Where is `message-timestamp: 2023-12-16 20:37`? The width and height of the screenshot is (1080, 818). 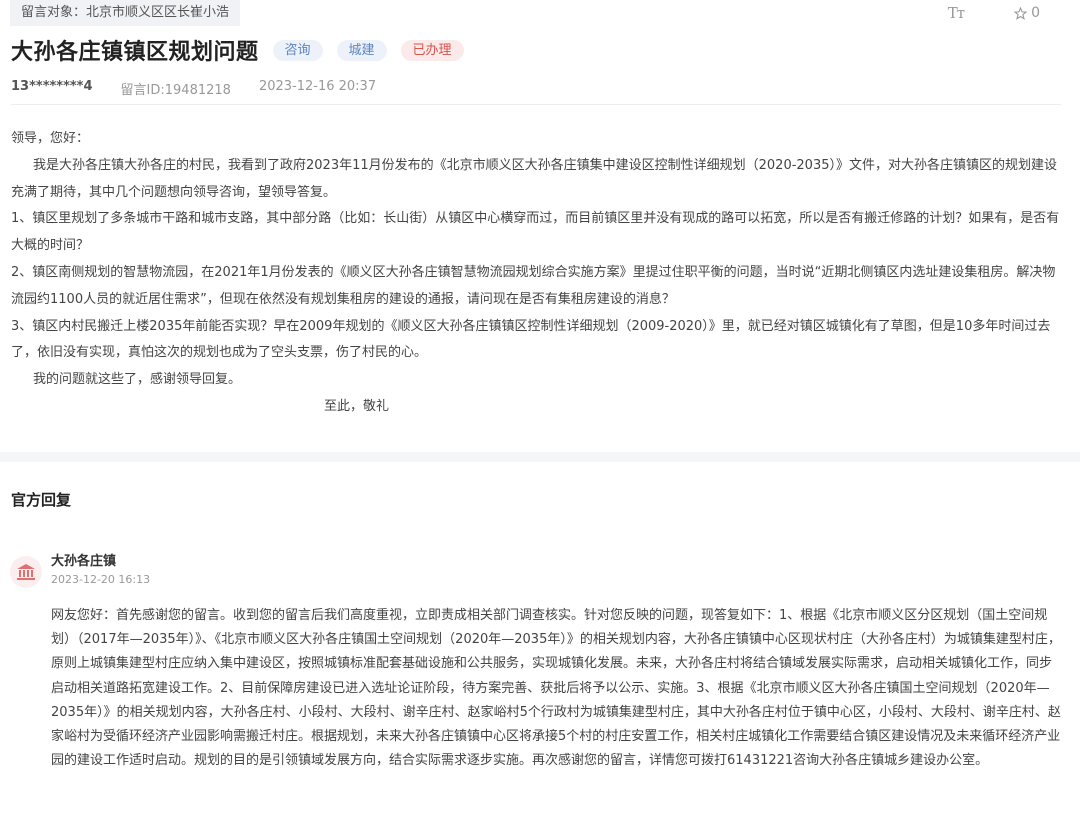 message-timestamp: 2023-12-16 20:37 is located at coordinates (317, 86).